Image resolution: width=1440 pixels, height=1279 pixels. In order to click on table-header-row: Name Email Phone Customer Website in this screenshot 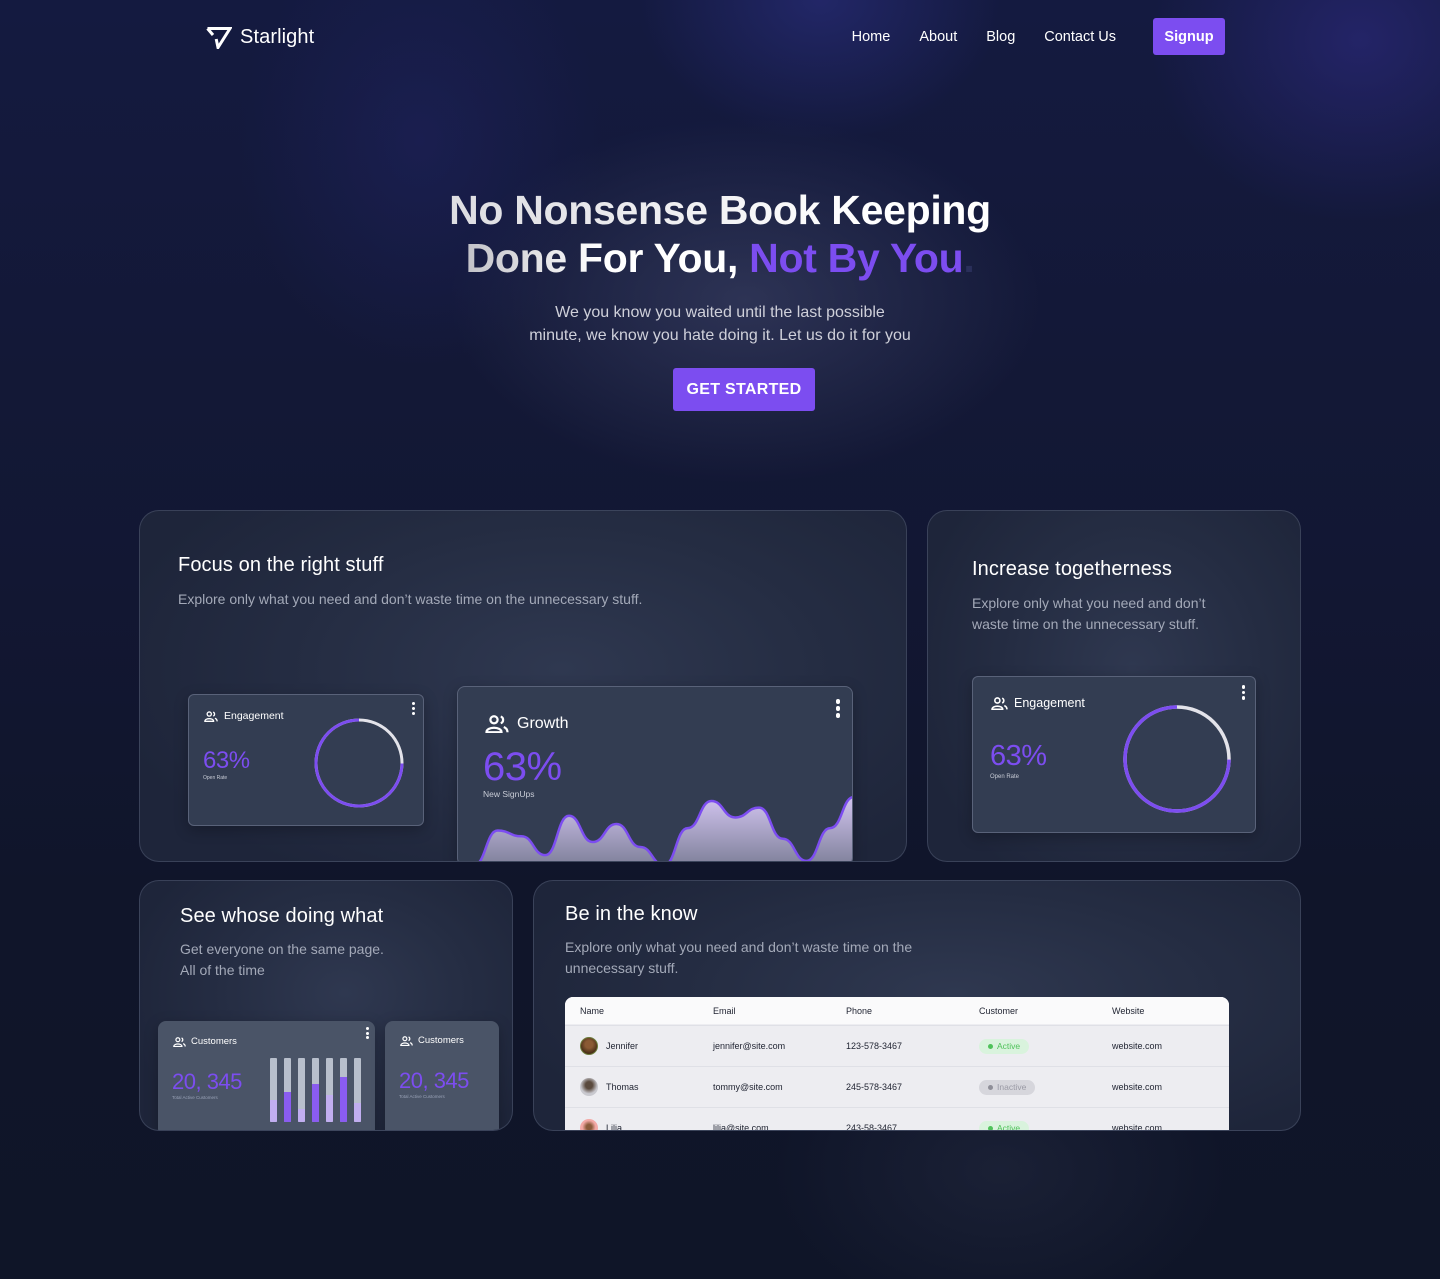, I will do `click(897, 1010)`.